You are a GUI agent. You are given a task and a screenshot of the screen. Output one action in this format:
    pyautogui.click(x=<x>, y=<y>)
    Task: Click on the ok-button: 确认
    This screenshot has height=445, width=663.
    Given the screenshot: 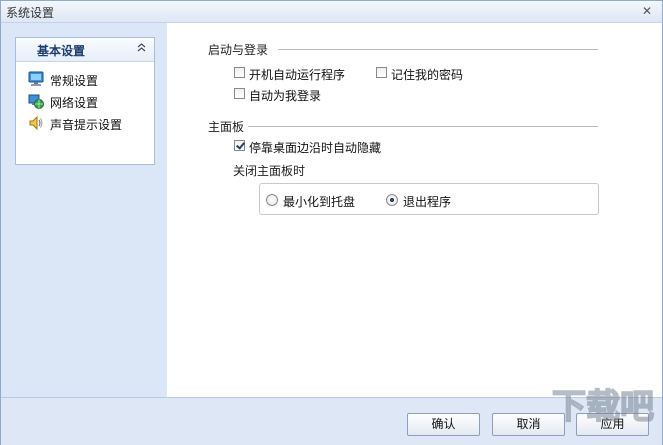 What is the action you would take?
    pyautogui.click(x=443, y=424)
    